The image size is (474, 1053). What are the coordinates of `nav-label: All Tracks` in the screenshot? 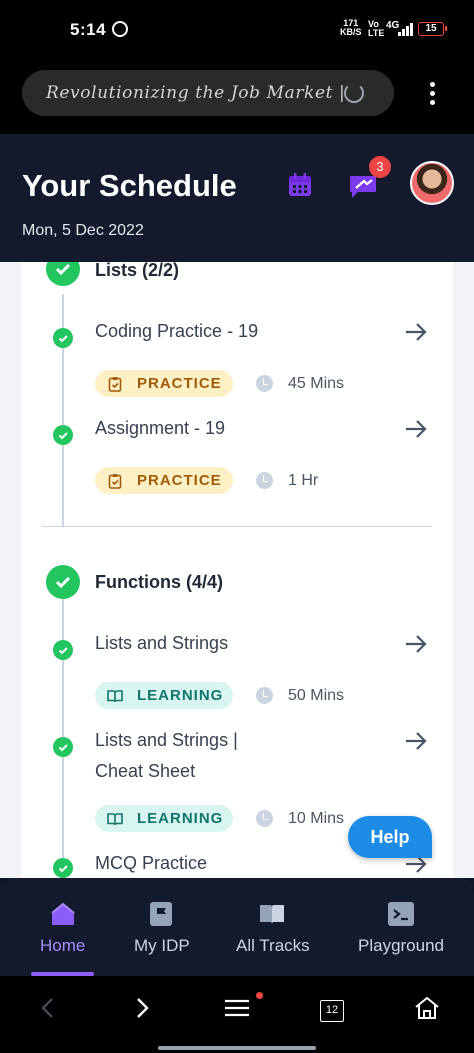 It's located at (273, 945).